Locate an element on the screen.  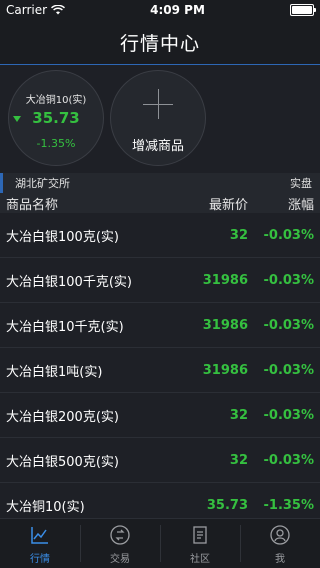
table-row: 大冶白银500克(实) 32 -0.03% is located at coordinates (160, 460).